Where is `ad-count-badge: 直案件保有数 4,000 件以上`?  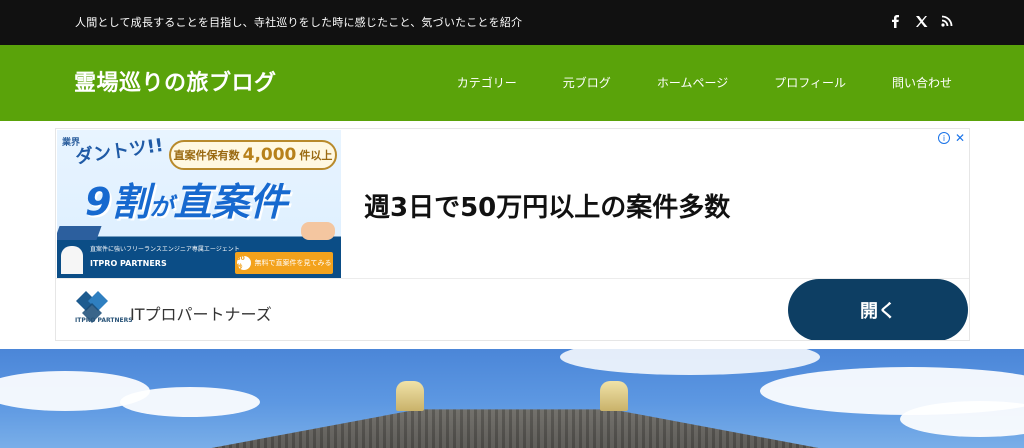
ad-count-badge: 直案件保有数 4,000 件以上 is located at coordinates (253, 155).